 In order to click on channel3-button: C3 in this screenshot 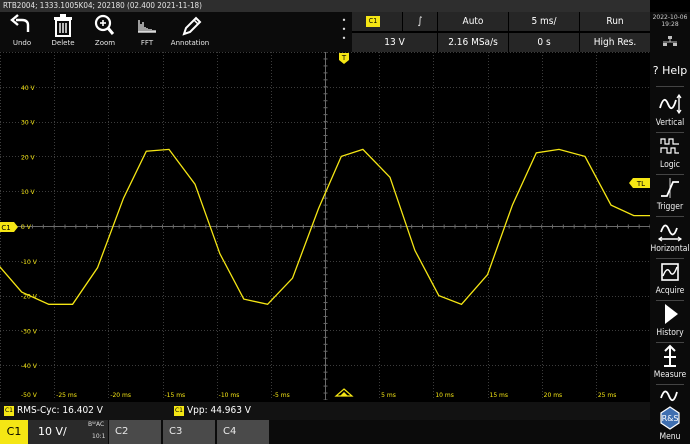, I will do `click(189, 432)`.